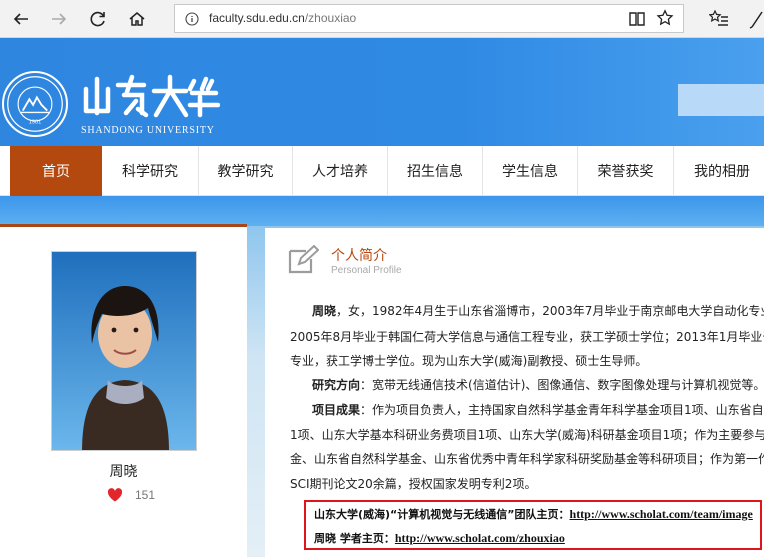 The width and height of the screenshot is (764, 557). What do you see at coordinates (246, 171) in the screenshot?
I see `menu-item-teaching: 教学研究` at bounding box center [246, 171].